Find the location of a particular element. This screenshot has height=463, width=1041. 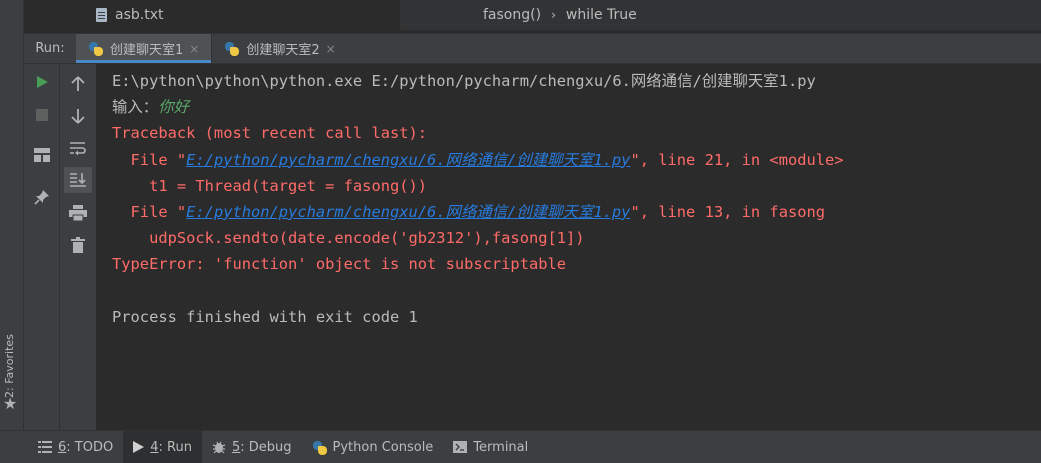

run-tab-chatroom2: 创建聊天室2 × is located at coordinates (279, 48).